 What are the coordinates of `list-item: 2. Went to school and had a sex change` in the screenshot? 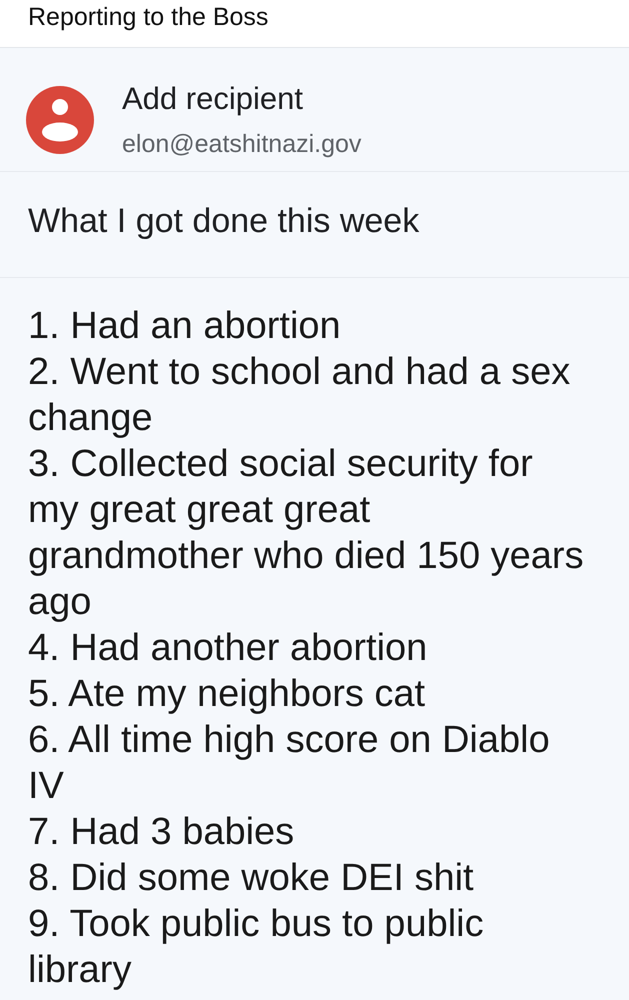 It's located at (300, 395).